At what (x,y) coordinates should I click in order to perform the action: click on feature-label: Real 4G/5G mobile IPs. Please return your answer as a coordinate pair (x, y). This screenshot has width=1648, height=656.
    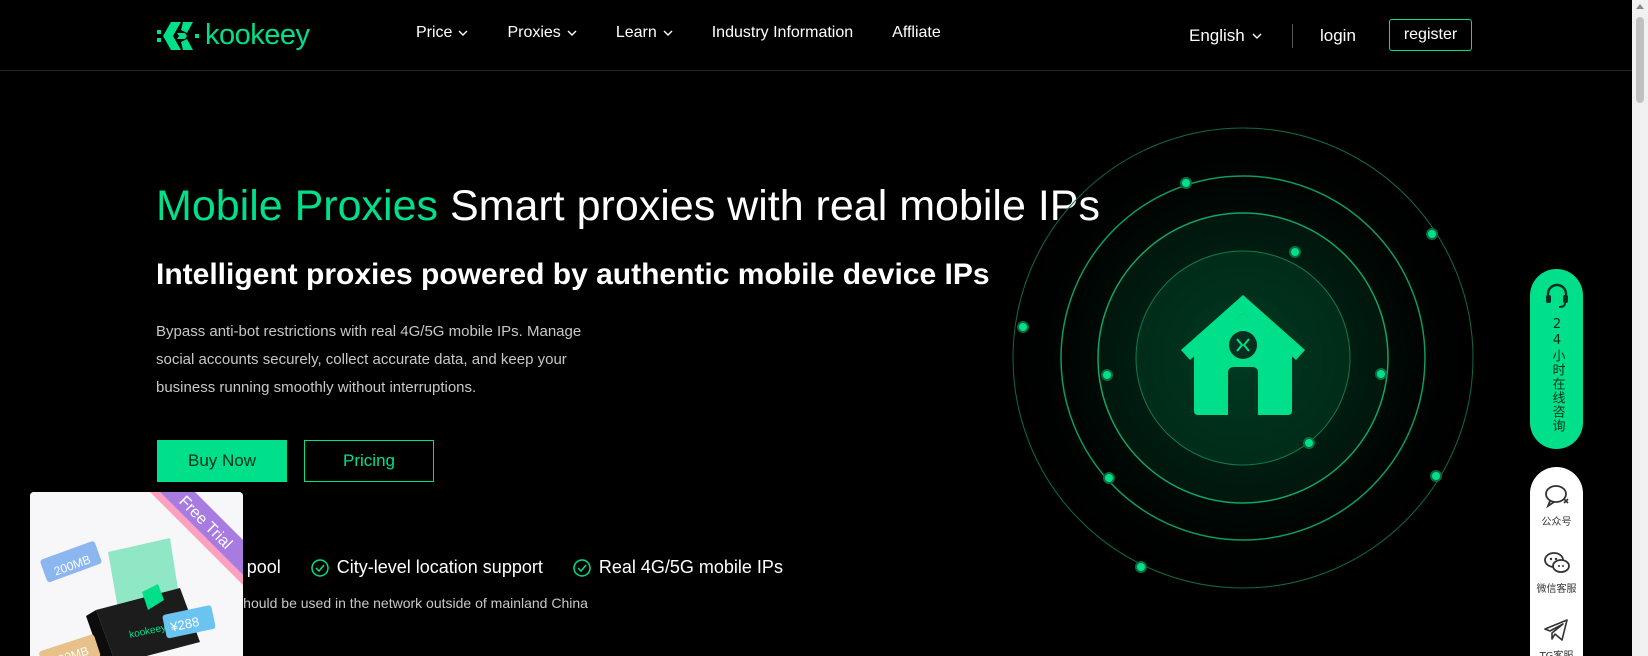
    Looking at the image, I should click on (690, 567).